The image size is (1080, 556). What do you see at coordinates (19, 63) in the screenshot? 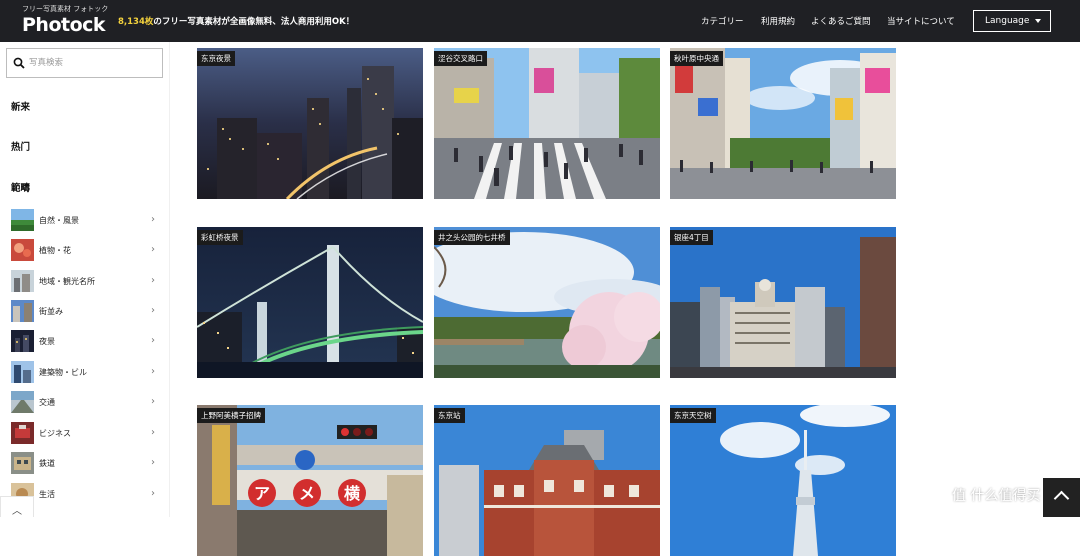
I see `search-icon` at bounding box center [19, 63].